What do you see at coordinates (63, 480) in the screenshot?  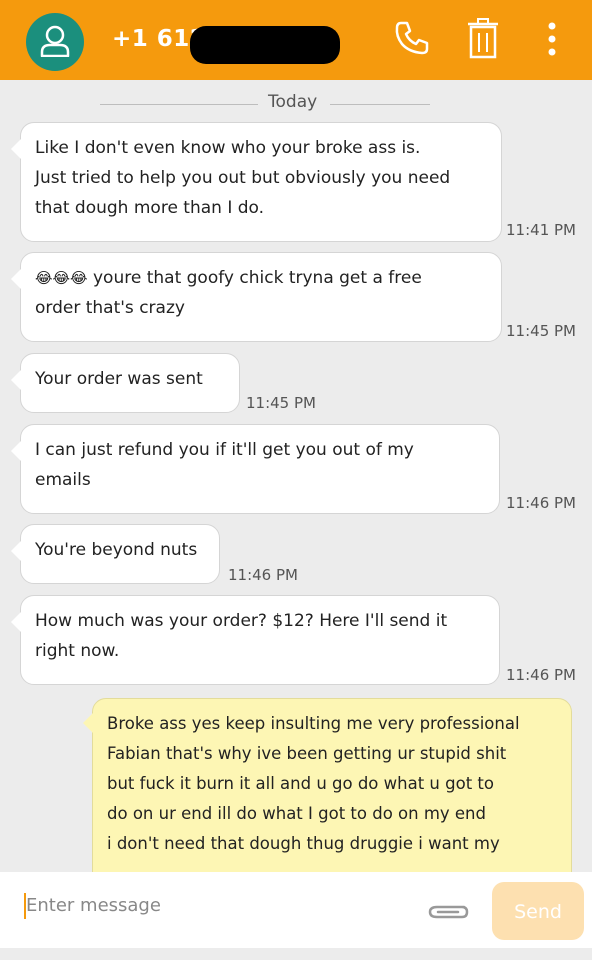 I see `message-line: emails` at bounding box center [63, 480].